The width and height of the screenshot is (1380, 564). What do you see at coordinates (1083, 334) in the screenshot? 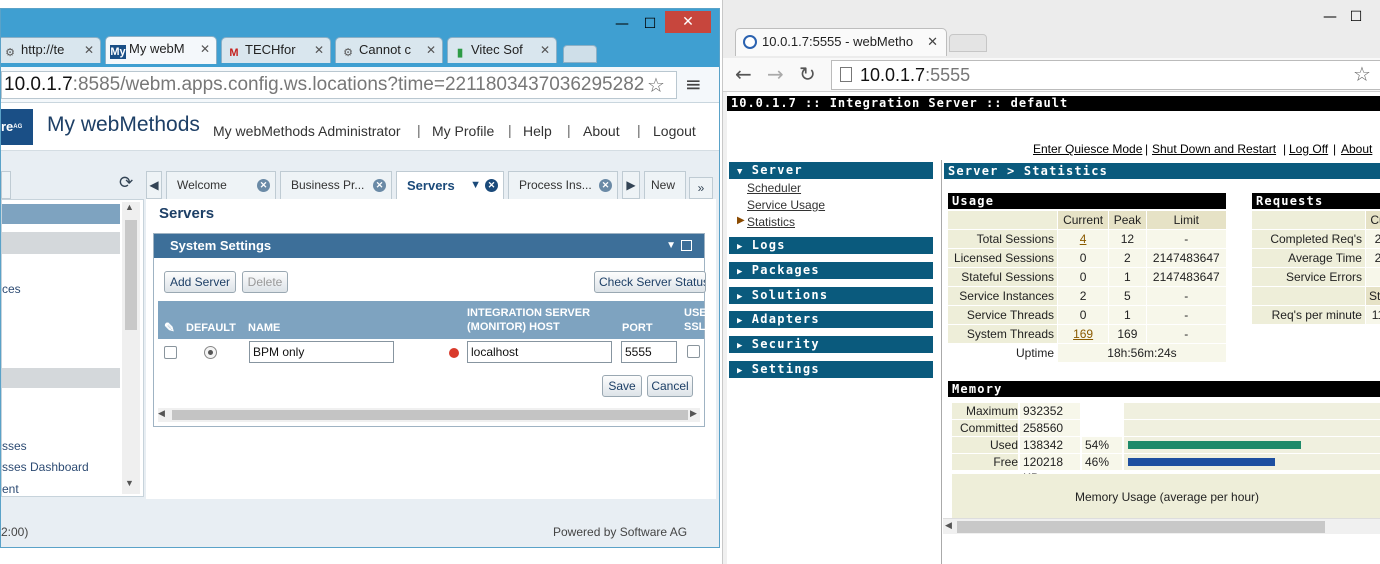
I see `system-threads-link: 169` at bounding box center [1083, 334].